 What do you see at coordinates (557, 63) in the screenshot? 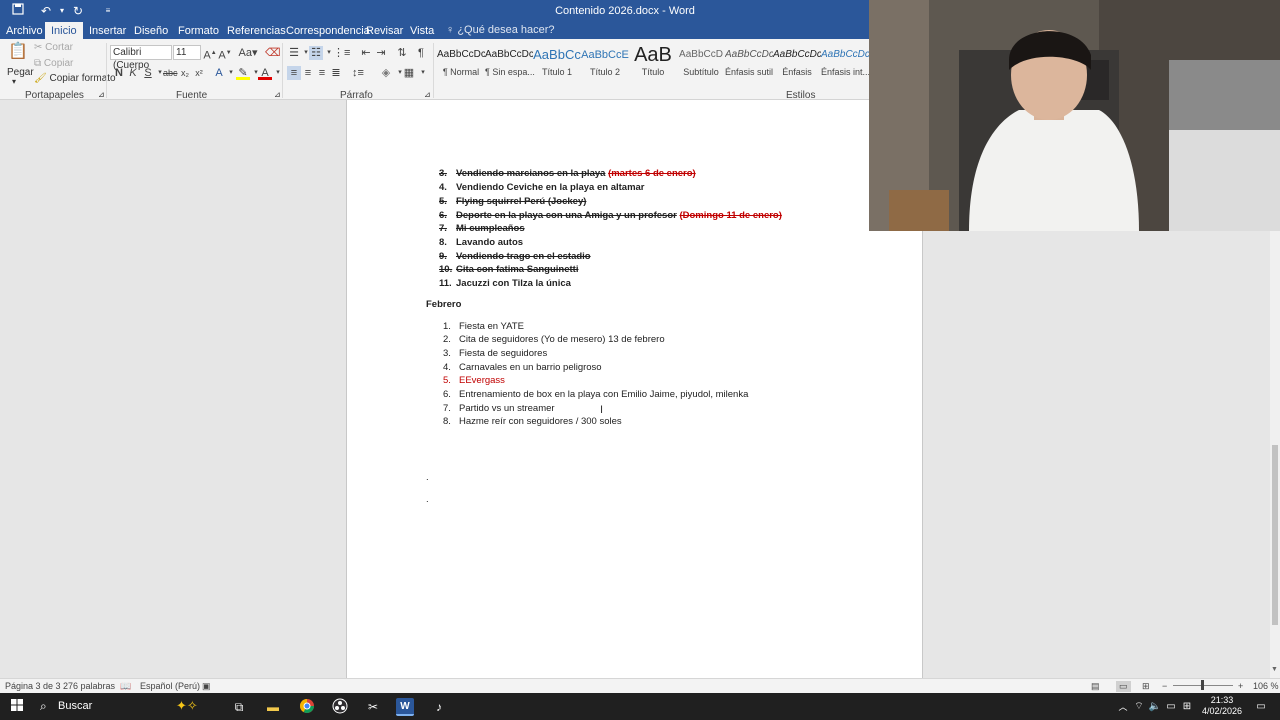
I see `style-heading-1: AaBbCc Título 1` at bounding box center [557, 63].